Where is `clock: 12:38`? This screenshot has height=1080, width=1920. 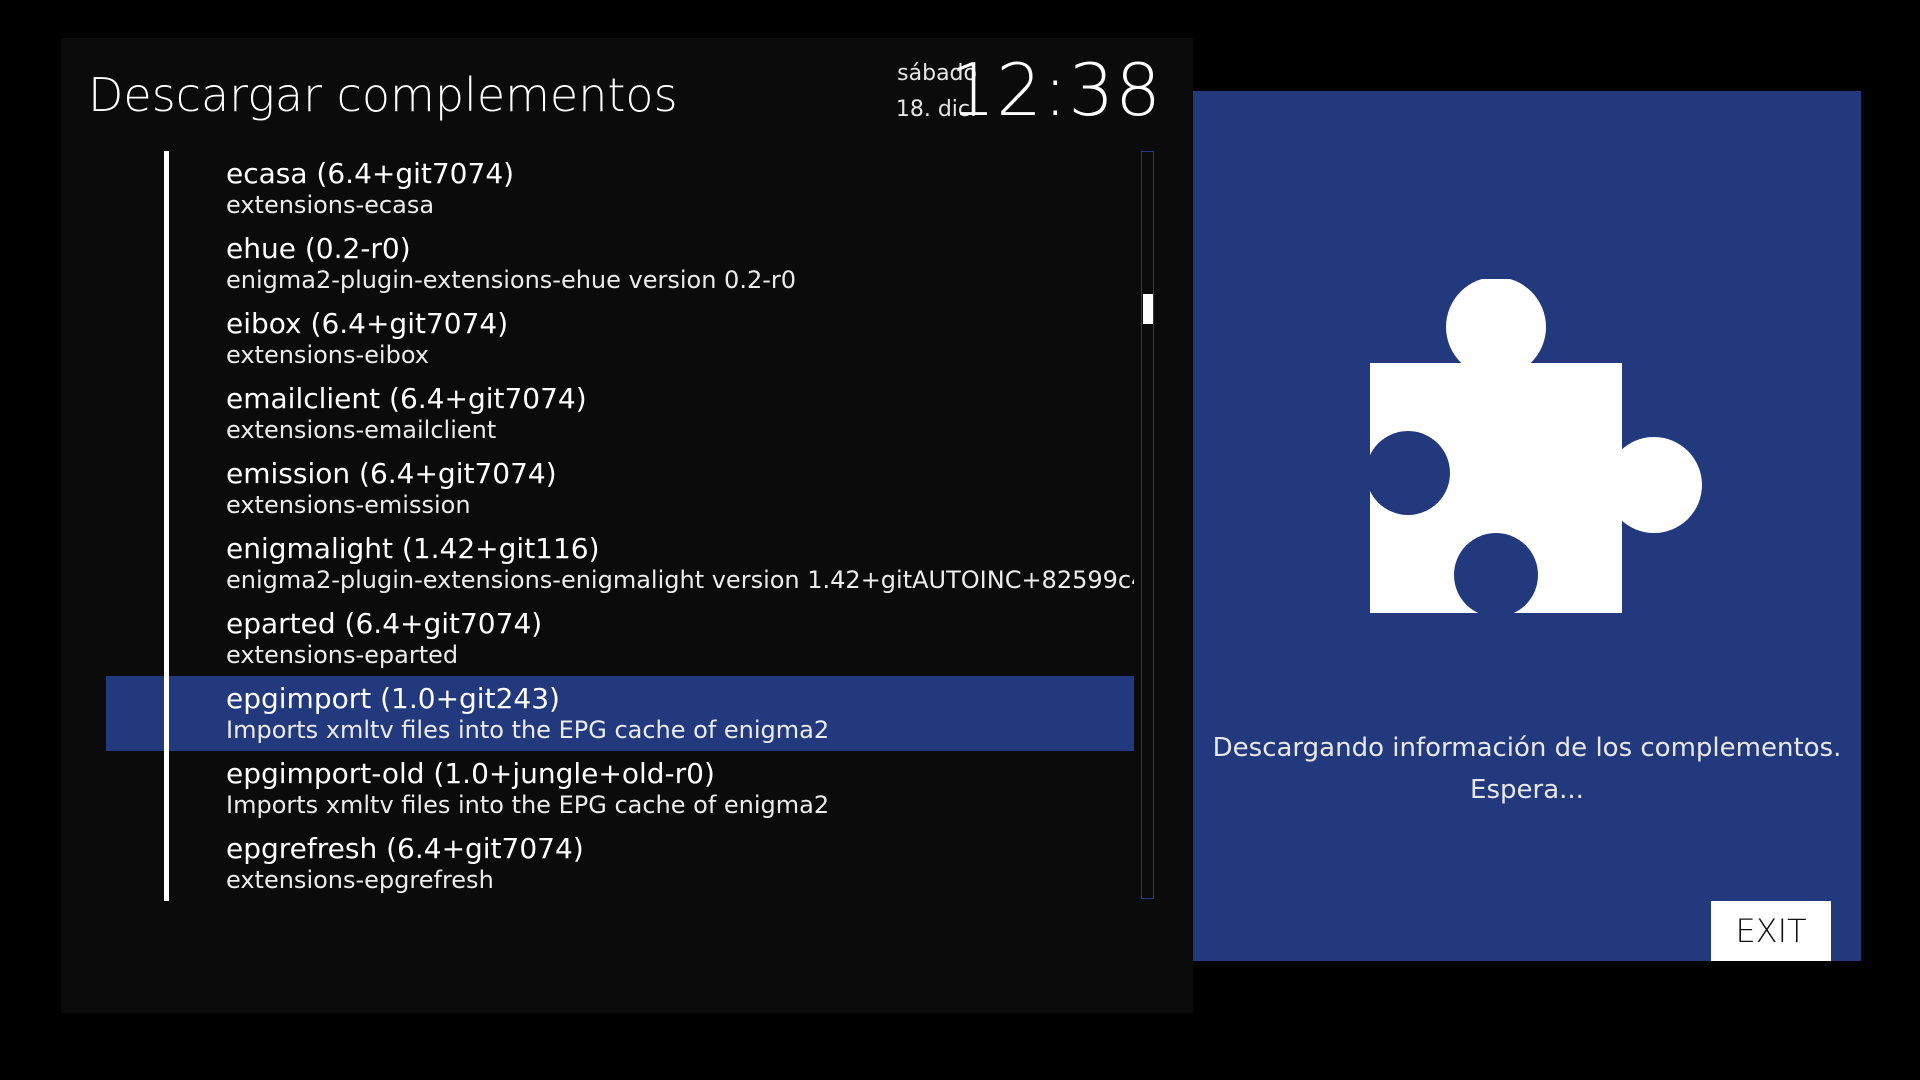
clock: 12:38 is located at coordinates (1055, 90).